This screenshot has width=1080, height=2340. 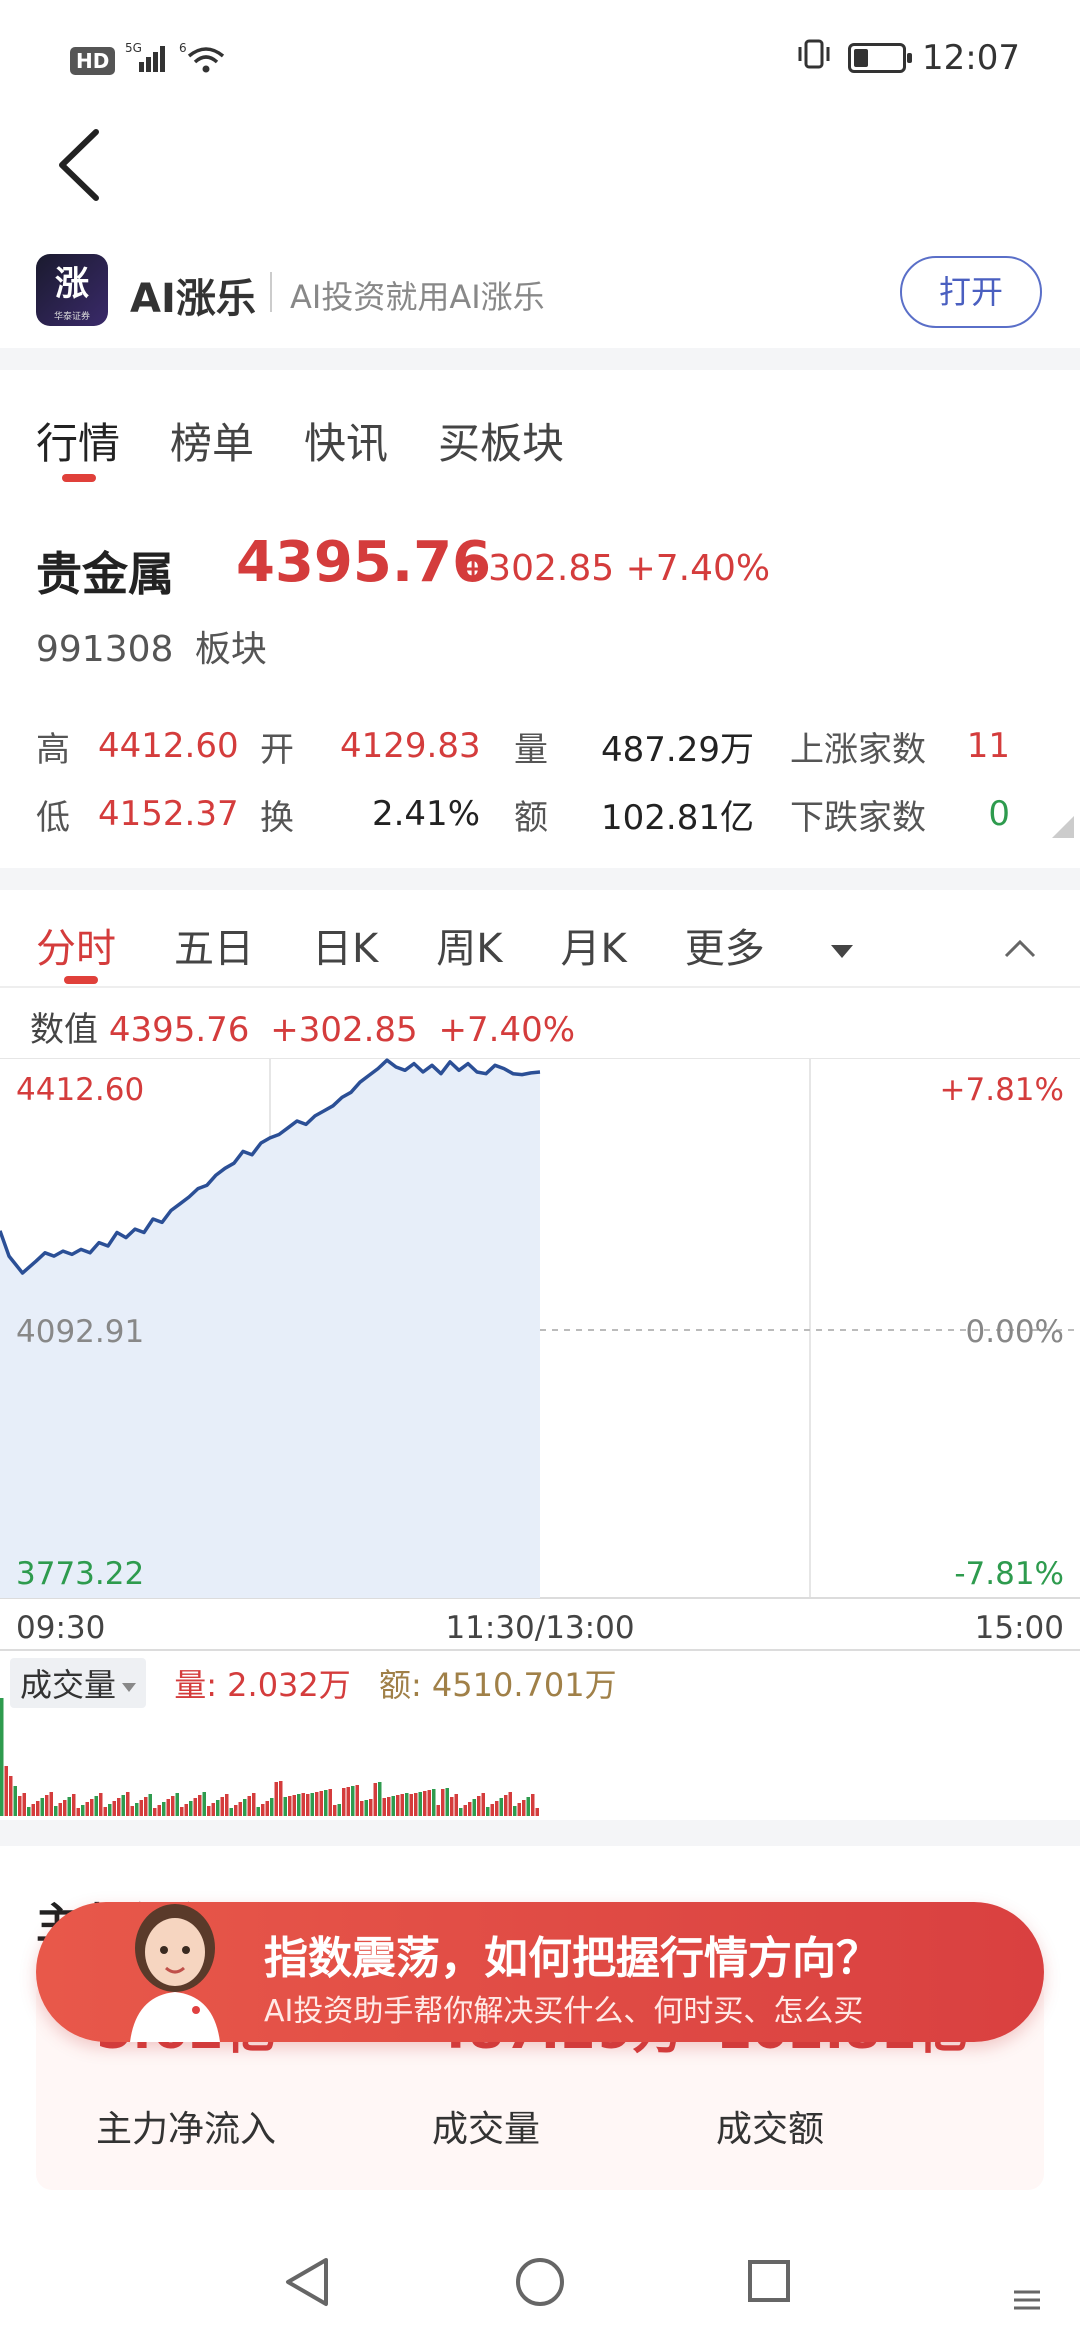 I want to click on flow-labels: 主力净流入 成交量 成交额, so click(x=460, y=2126).